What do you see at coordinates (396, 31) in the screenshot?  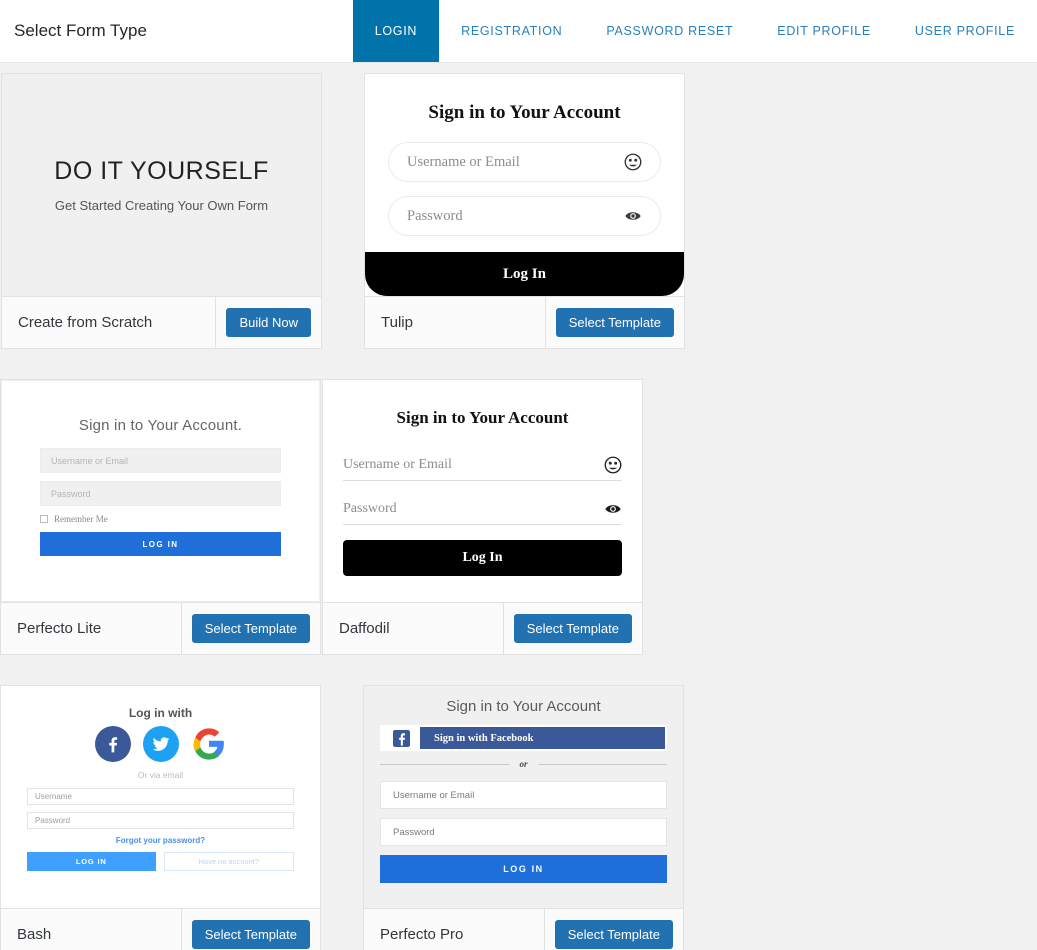 I see `tab-login: LOGIN` at bounding box center [396, 31].